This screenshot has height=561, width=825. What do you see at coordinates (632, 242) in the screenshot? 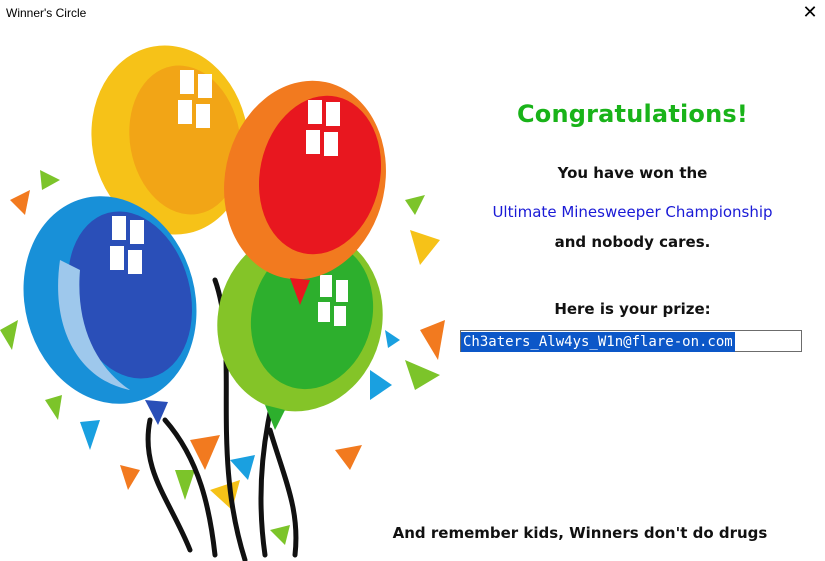
I see `nobody-cares-text: and nobody cares.` at bounding box center [632, 242].